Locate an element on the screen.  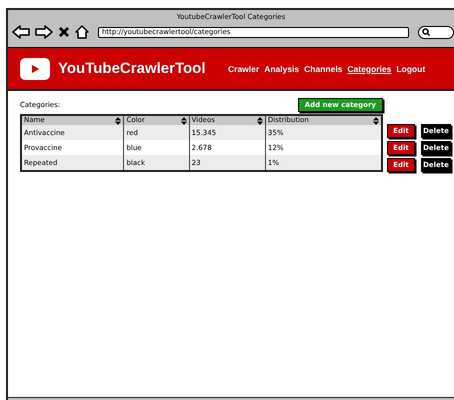
nav-link: Crawler is located at coordinates (244, 69).